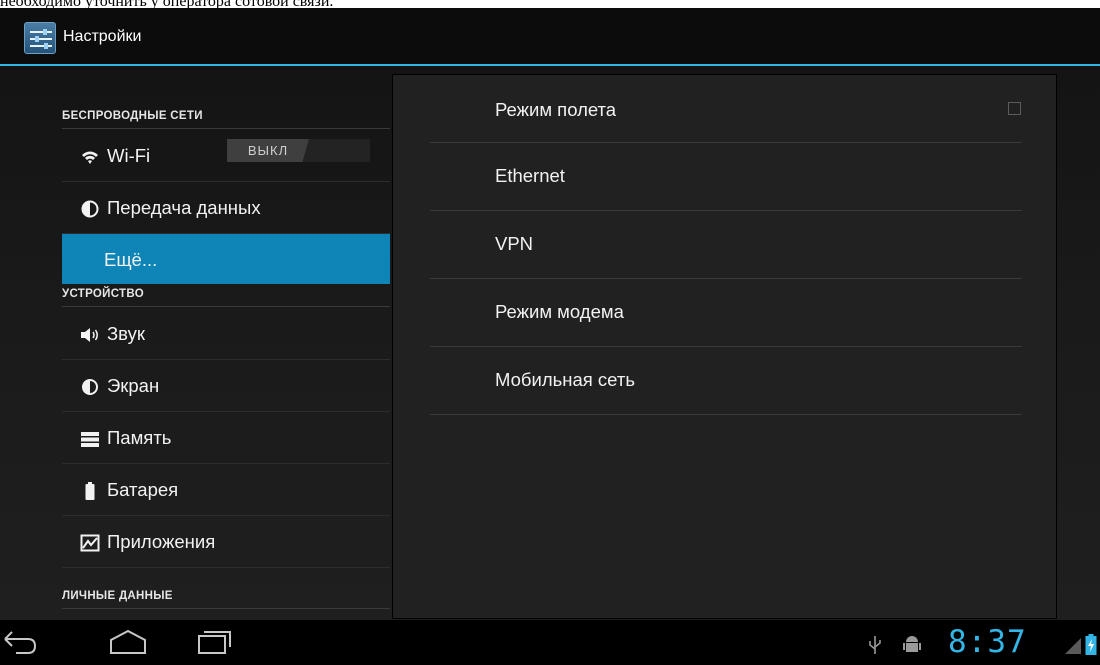 Image resolution: width=1100 pixels, height=665 pixels. What do you see at coordinates (226, 295) in the screenshot?
I see `section-header-device: УСТРОЙСТВО` at bounding box center [226, 295].